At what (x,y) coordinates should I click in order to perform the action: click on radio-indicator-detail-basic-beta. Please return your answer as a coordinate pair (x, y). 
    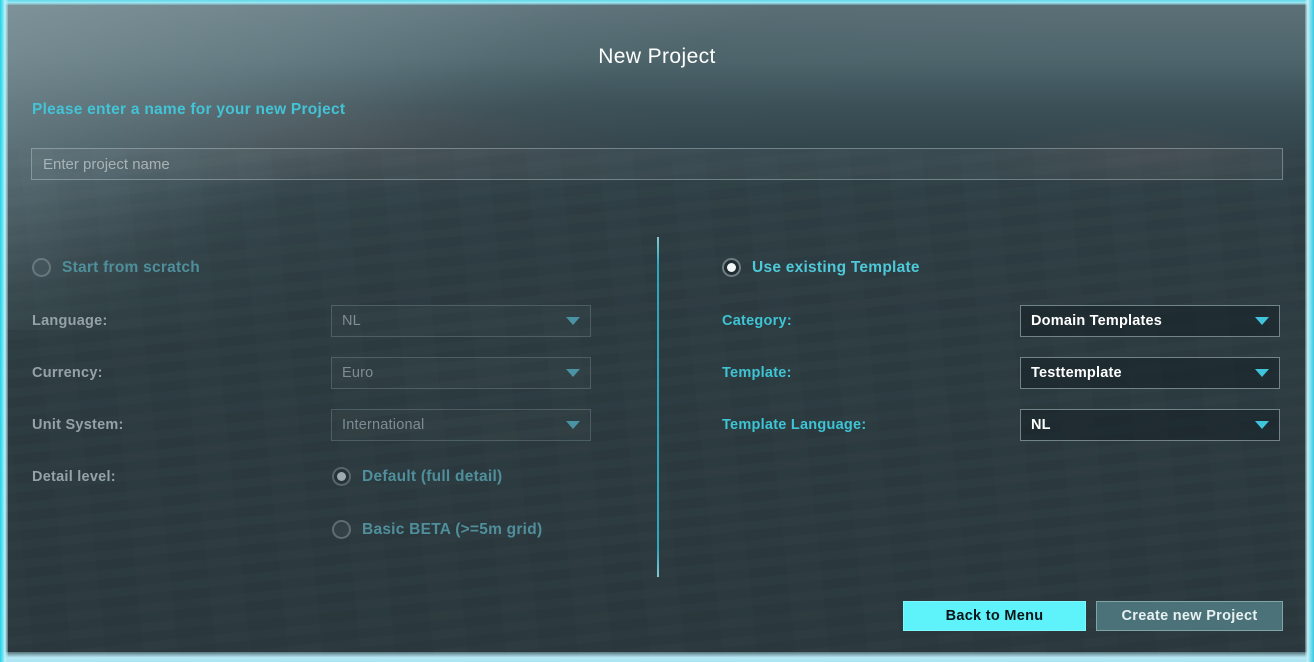
    Looking at the image, I should click on (341, 529).